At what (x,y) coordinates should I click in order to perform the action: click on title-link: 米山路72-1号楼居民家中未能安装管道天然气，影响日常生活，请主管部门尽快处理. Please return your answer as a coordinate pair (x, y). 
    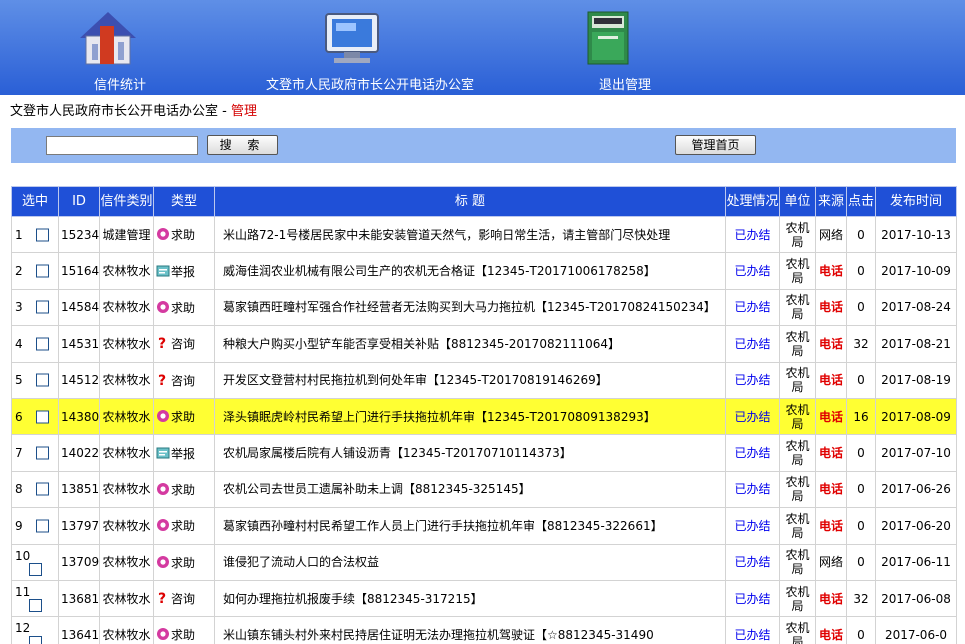
    Looking at the image, I should click on (446, 235).